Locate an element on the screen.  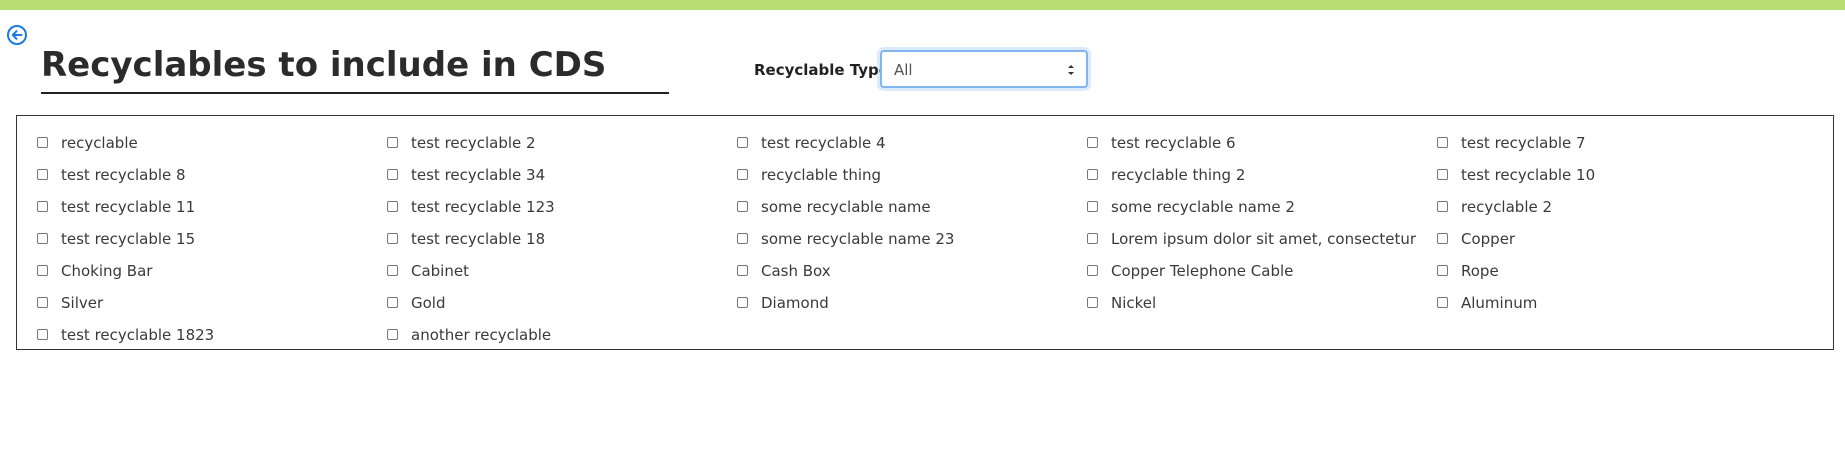
recyclable-label: some recyclable name is located at coordinates (846, 207).